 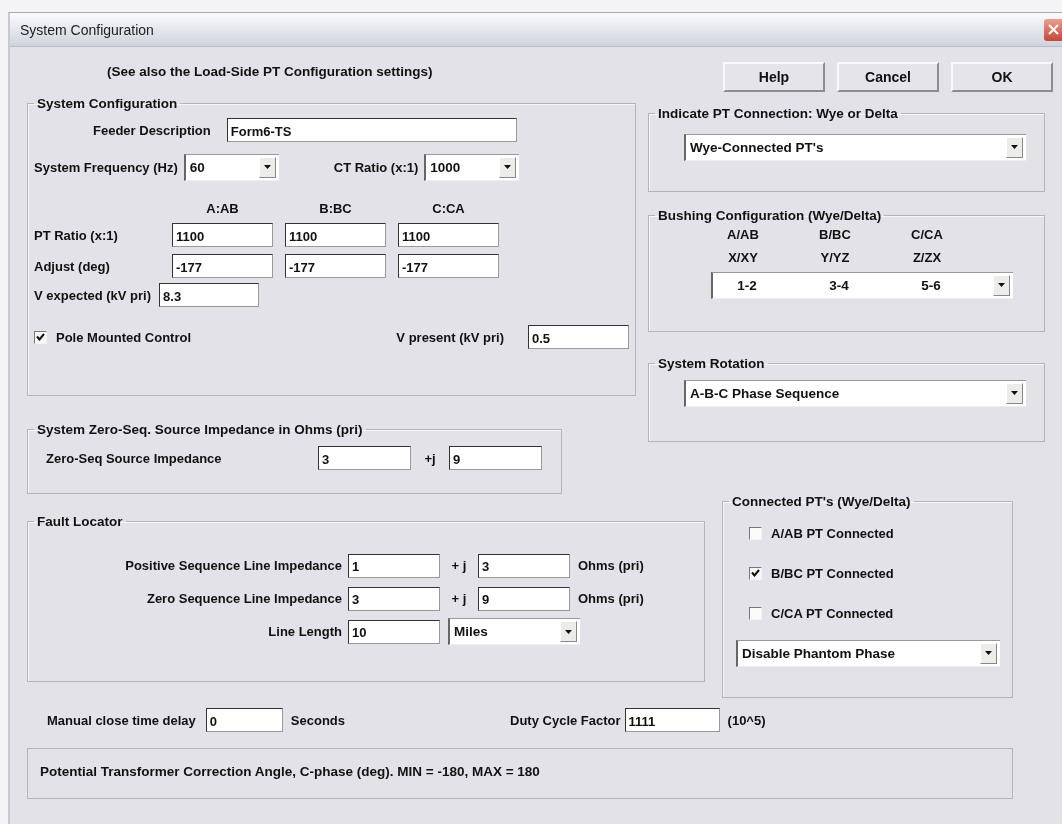 What do you see at coordinates (514, 631) in the screenshot?
I see `unit-dropdown: Miles` at bounding box center [514, 631].